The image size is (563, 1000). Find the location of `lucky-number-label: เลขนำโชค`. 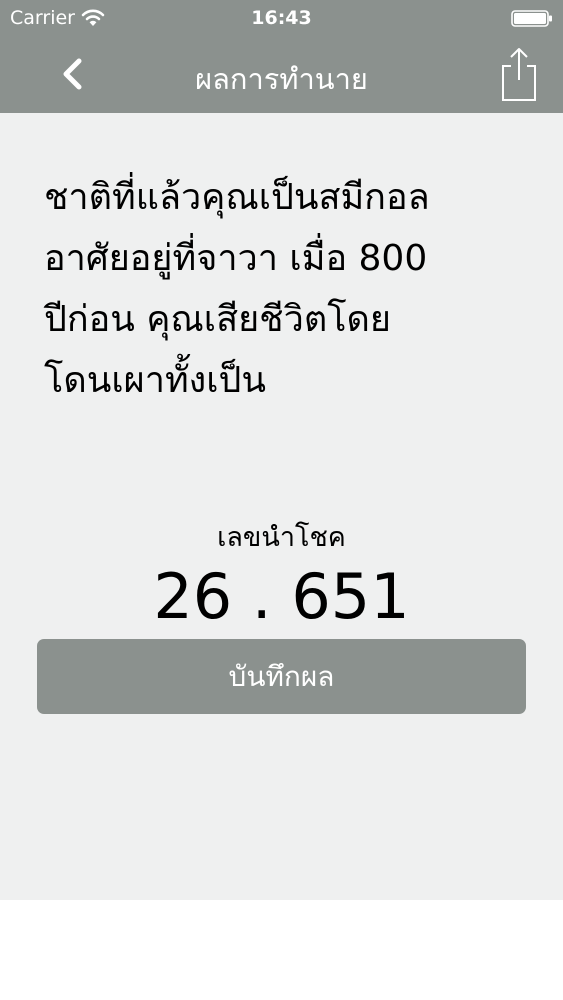

lucky-number-label: เลขนำโชค is located at coordinates (281, 537).